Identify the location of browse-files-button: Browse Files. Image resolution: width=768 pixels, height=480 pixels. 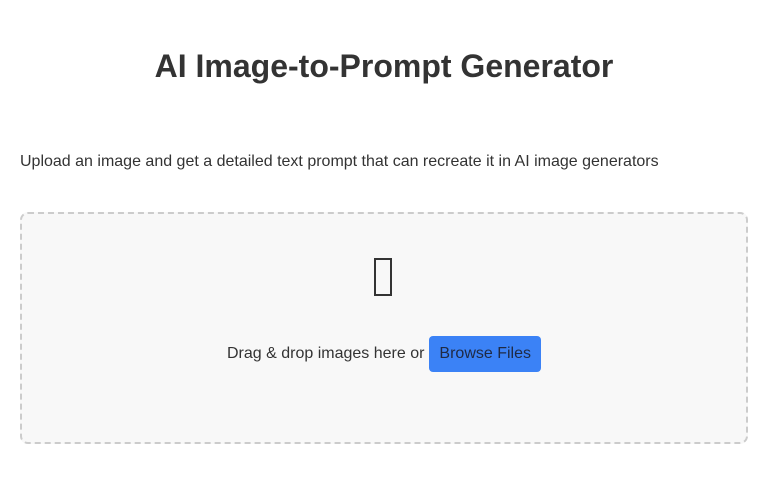
(485, 354).